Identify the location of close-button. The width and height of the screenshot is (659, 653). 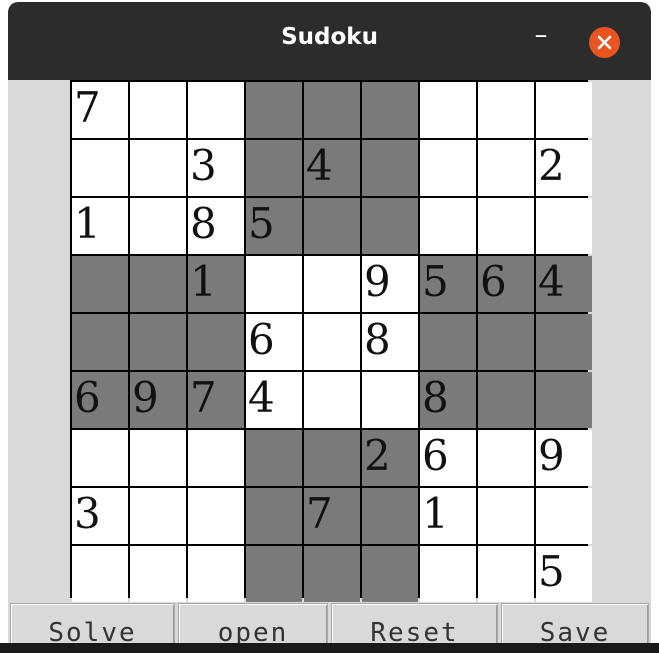
(604, 42).